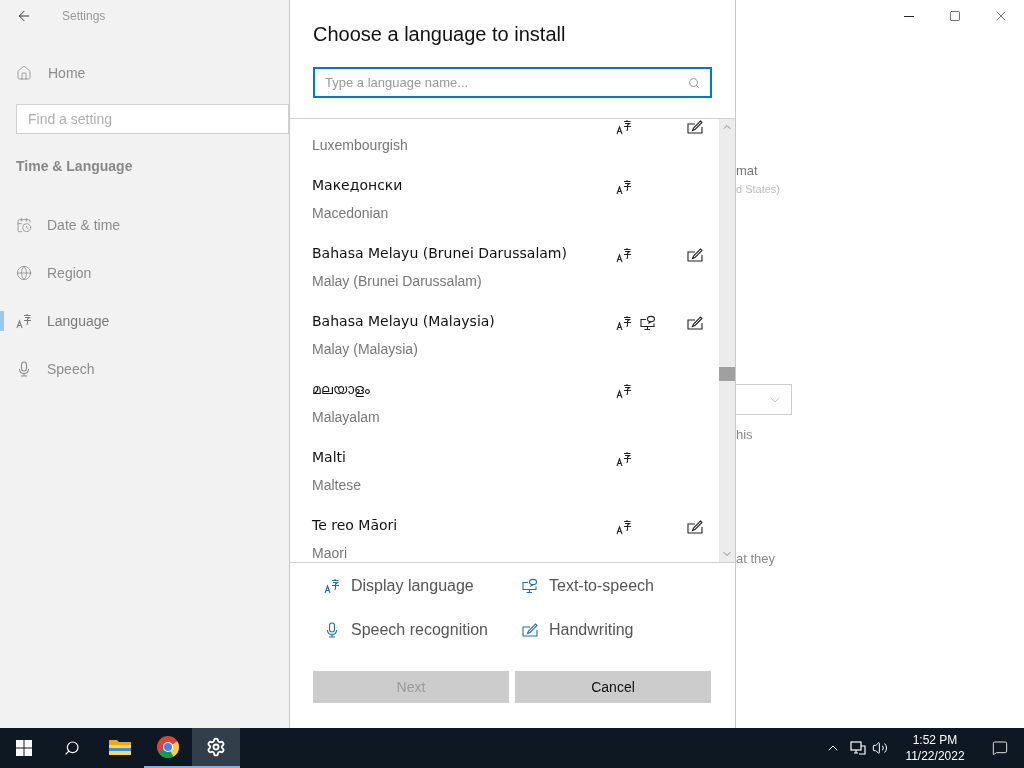  Describe the element at coordinates (330, 553) in the screenshot. I see `language-english-name: Maori` at that location.